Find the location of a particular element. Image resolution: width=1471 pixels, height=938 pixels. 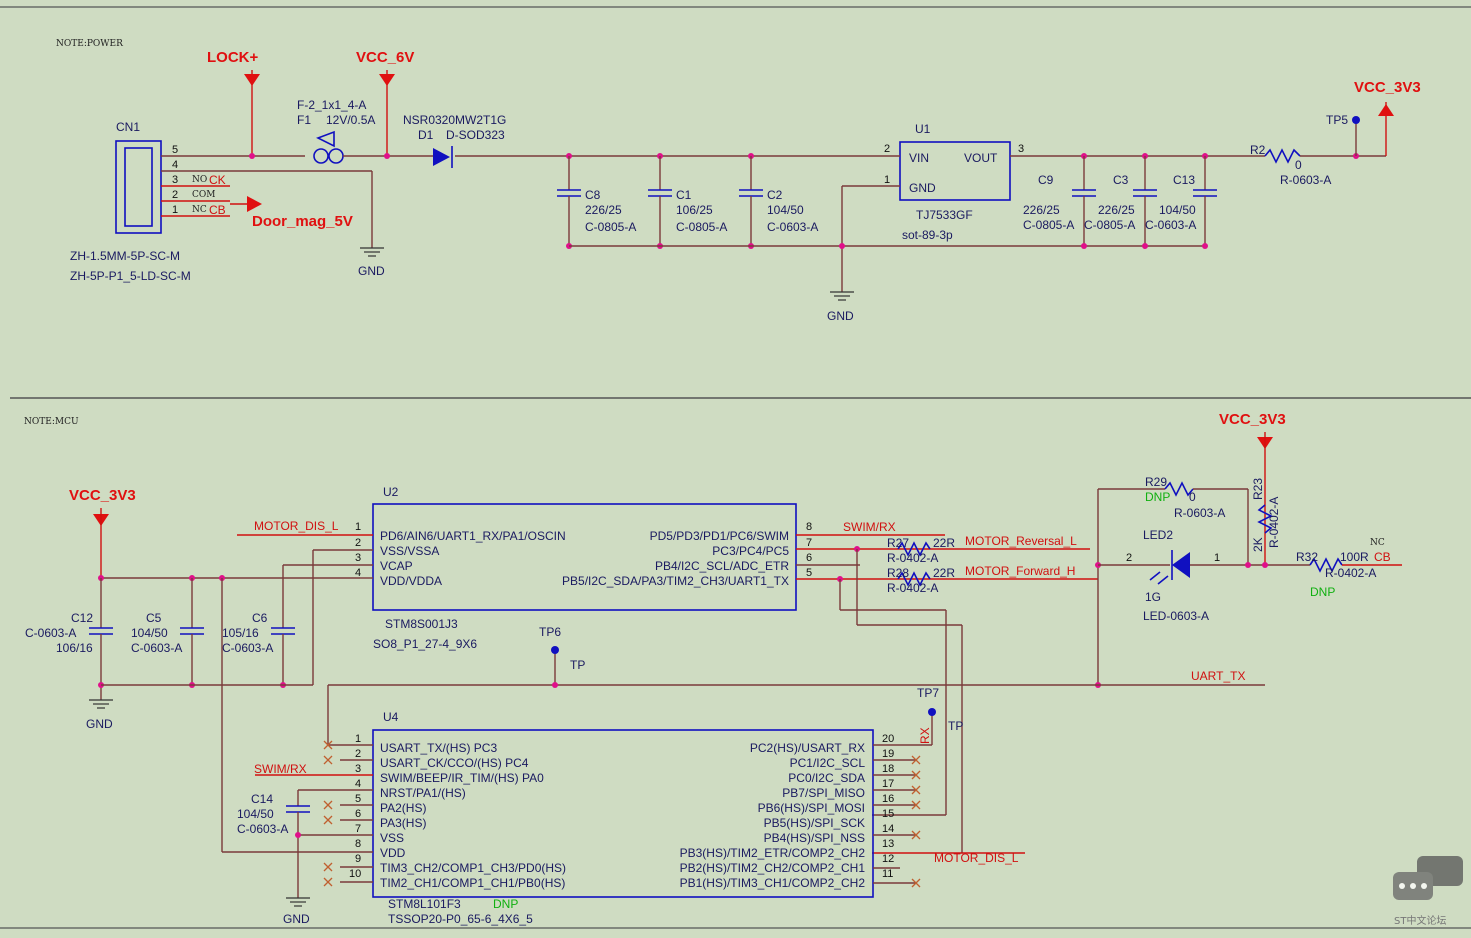

led2-val: 1G is located at coordinates (1153, 597).